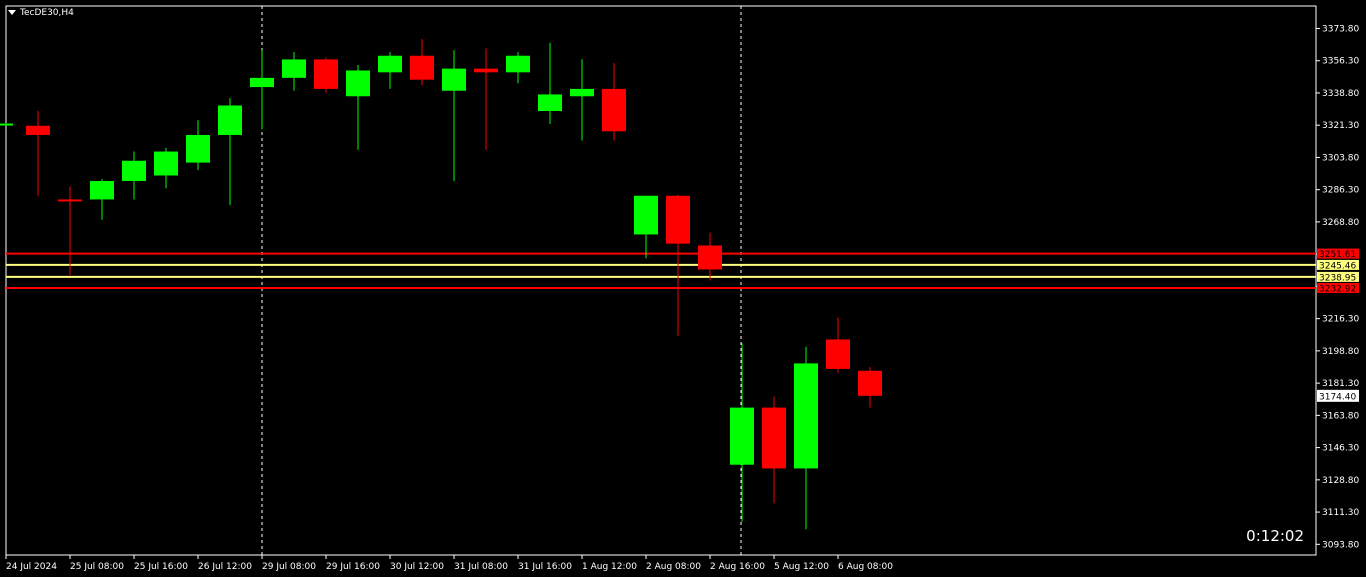 Image resolution: width=1366 pixels, height=577 pixels. I want to click on x-tick-label: 6 Aug 08:00, so click(865, 567).